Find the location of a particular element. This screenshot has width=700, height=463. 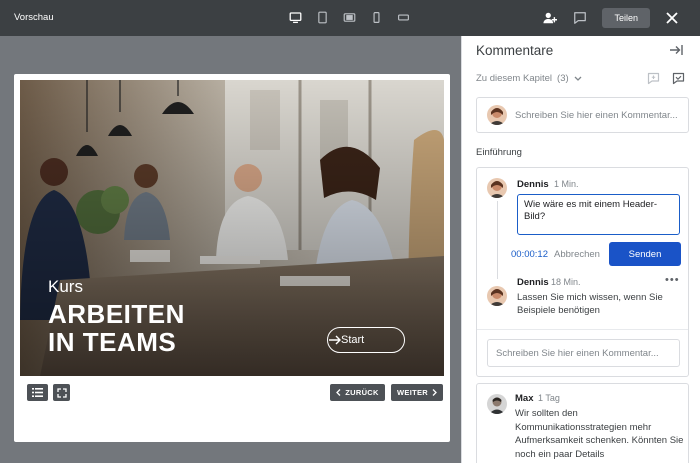

arrow-right-icon is located at coordinates (335, 340).